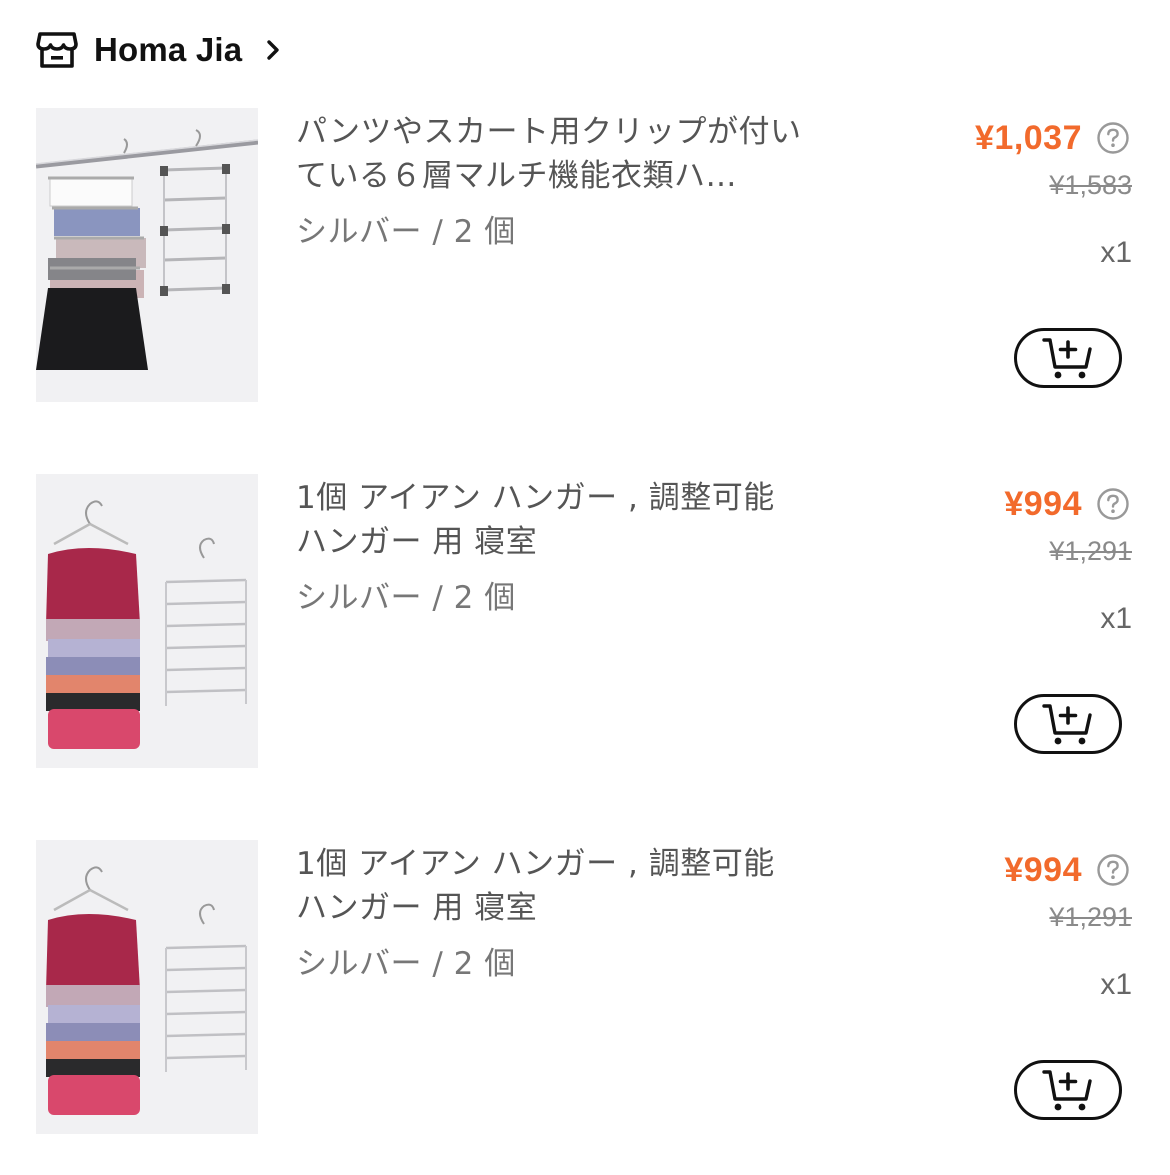 Image resolution: width=1170 pixels, height=1175 pixels. I want to click on store-header: Homa Jia, so click(159, 50).